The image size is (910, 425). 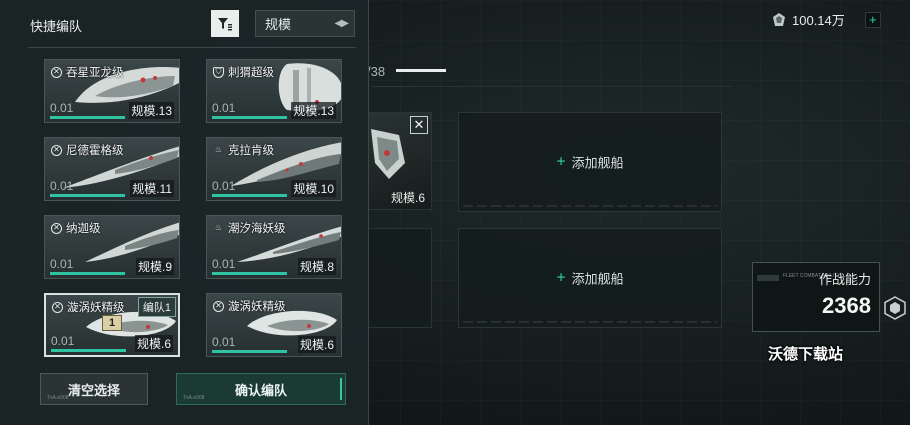 What do you see at coordinates (341, 389) in the screenshot?
I see `button-edge-accent` at bounding box center [341, 389].